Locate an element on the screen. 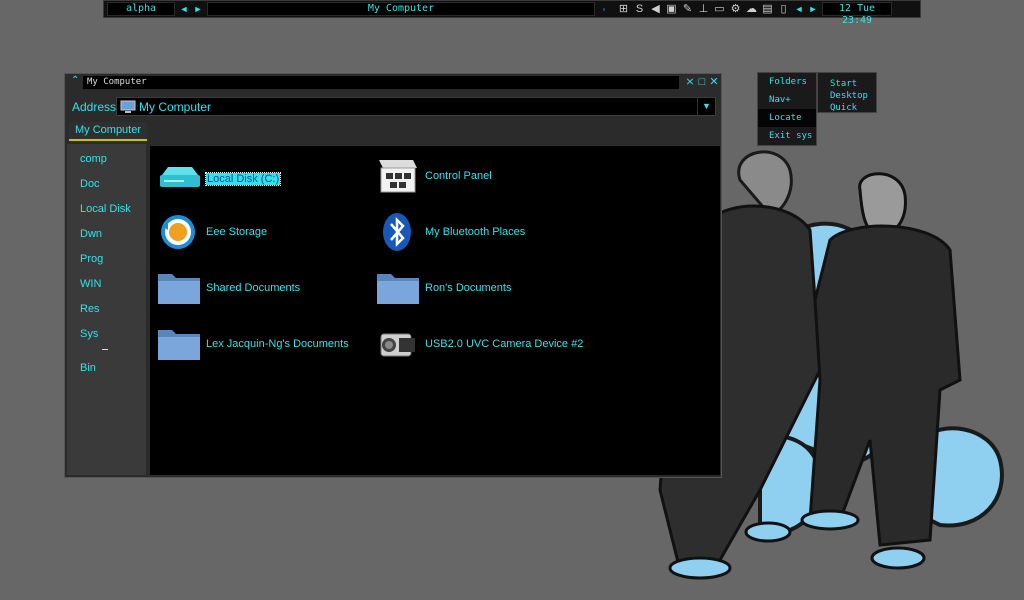  sidebar-item-res: Res is located at coordinates (90, 309).